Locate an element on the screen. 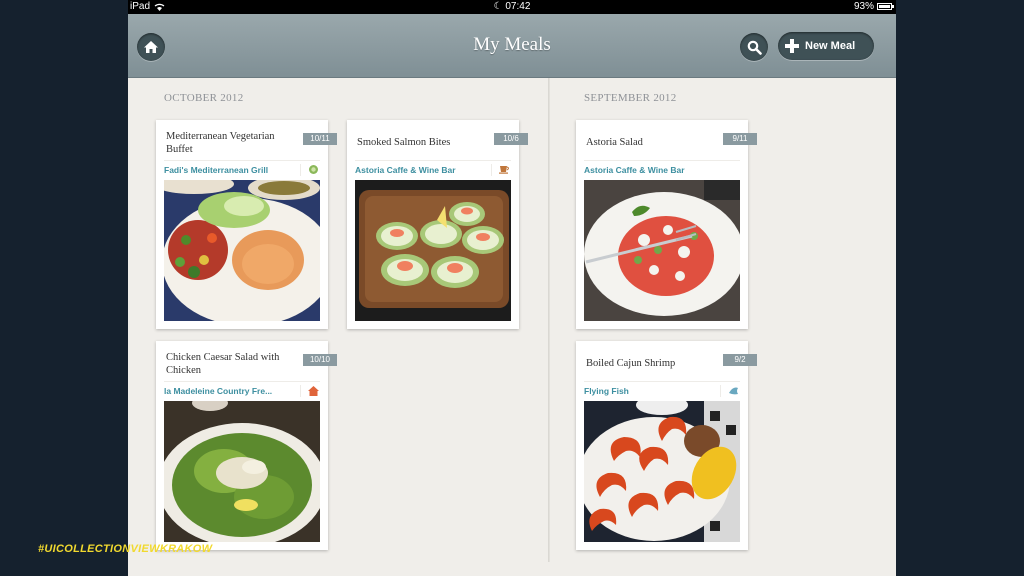 The width and height of the screenshot is (1024, 576). date-badge: 10/11 is located at coordinates (320, 139).